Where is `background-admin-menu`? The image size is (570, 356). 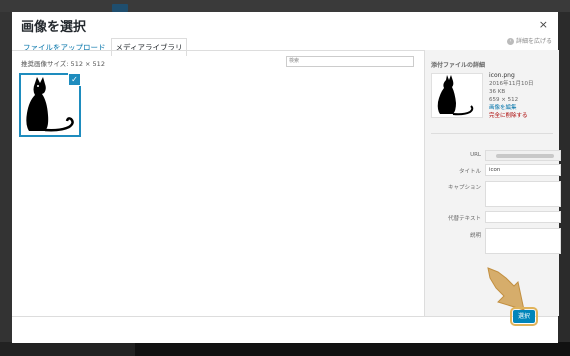 background-admin-menu is located at coordinates (6, 177).